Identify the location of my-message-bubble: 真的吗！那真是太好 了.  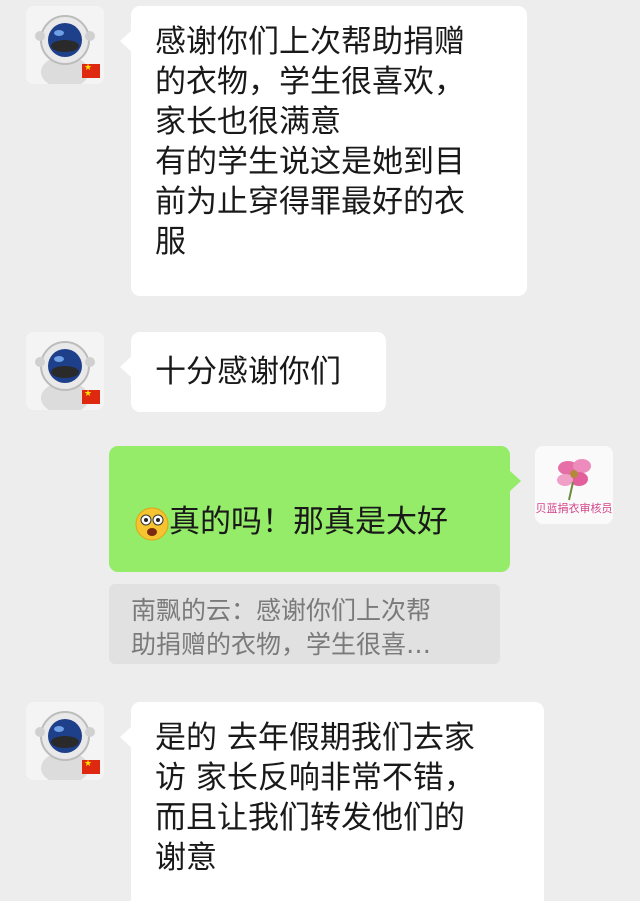
(315, 533).